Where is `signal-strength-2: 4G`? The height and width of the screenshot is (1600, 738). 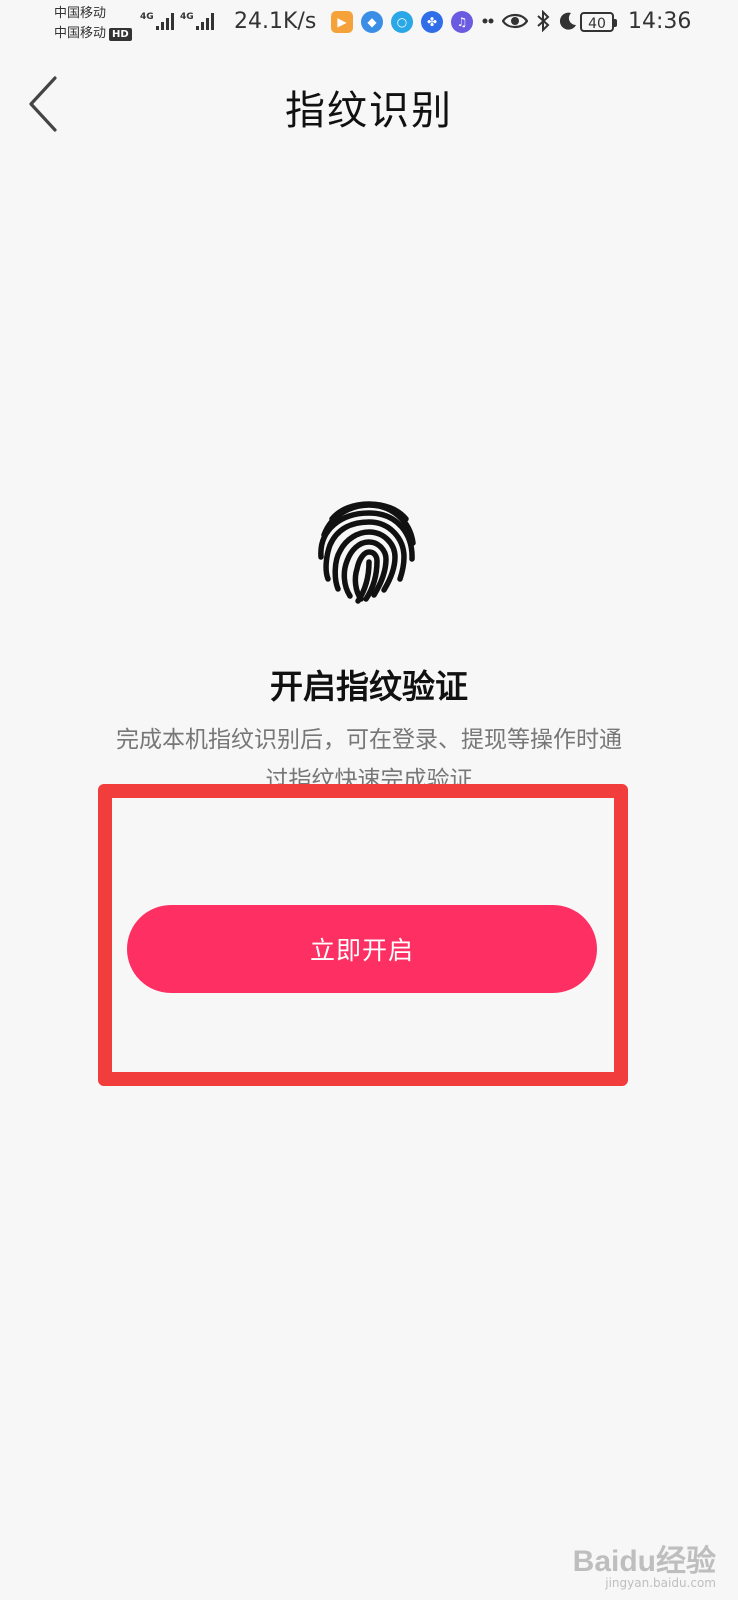 signal-strength-2: 4G is located at coordinates (198, 21).